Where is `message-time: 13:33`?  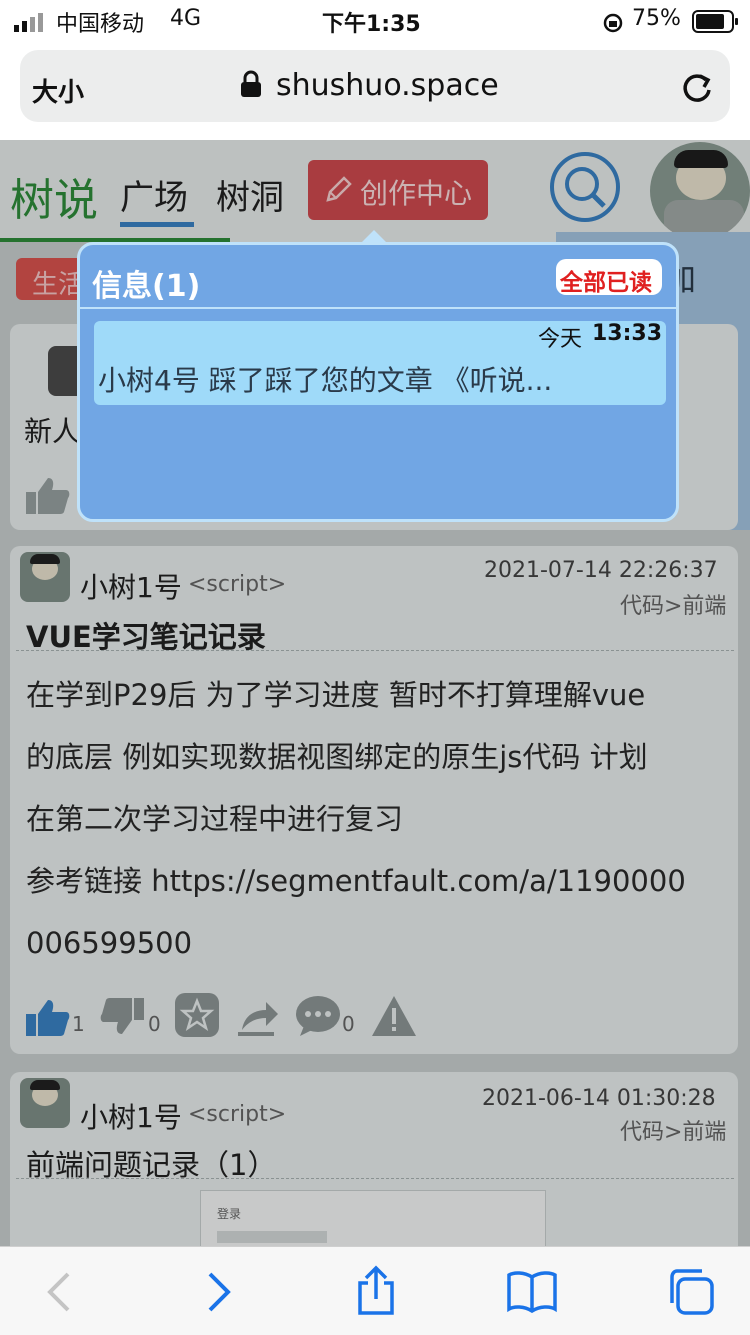 message-time: 13:33 is located at coordinates (627, 333).